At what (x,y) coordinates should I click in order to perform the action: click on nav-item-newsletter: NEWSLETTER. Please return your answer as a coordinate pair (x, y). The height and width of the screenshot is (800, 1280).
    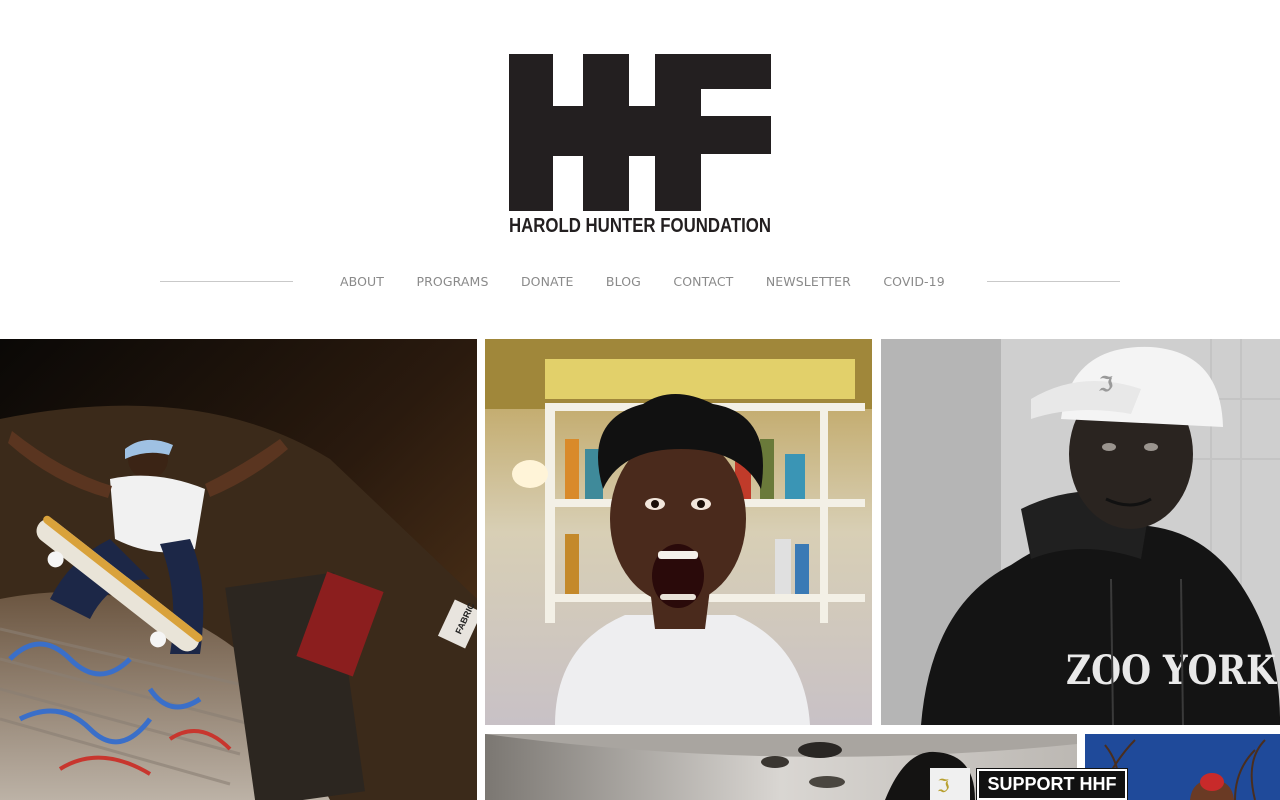
    Looking at the image, I should click on (808, 282).